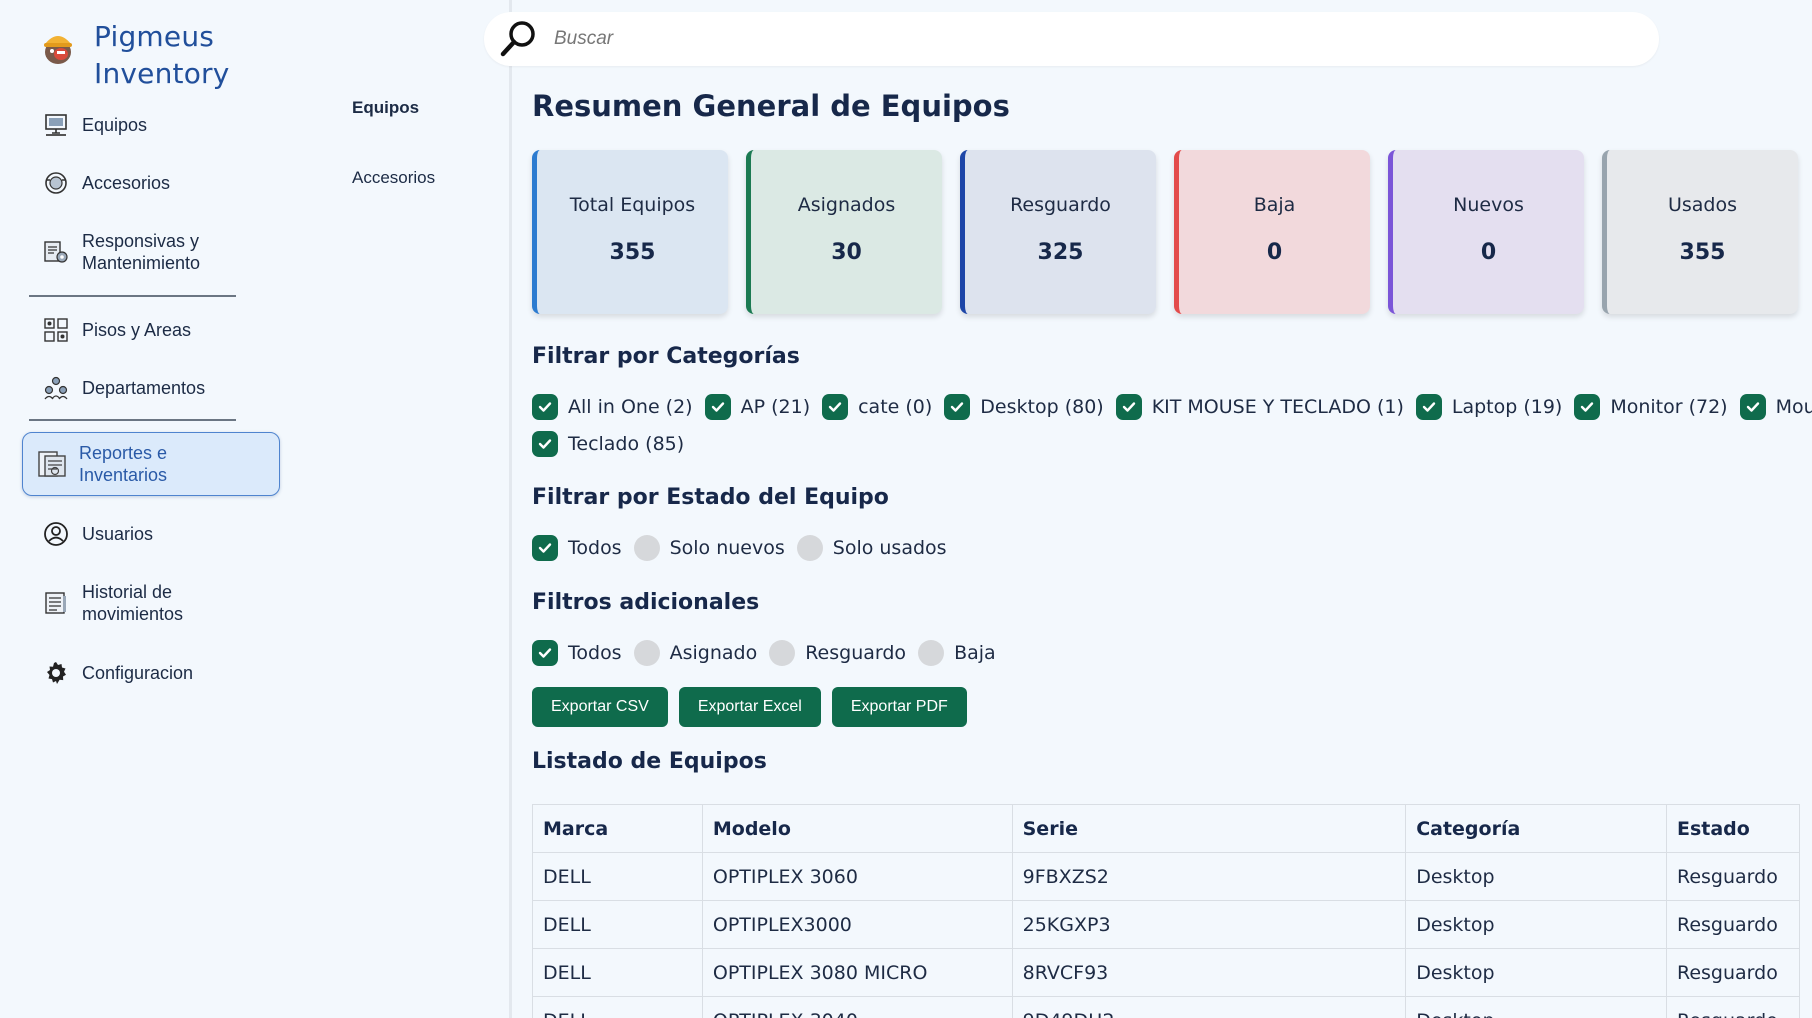  I want to click on sidebar-item-reportes: Reportes e Inventarios, so click(151, 464).